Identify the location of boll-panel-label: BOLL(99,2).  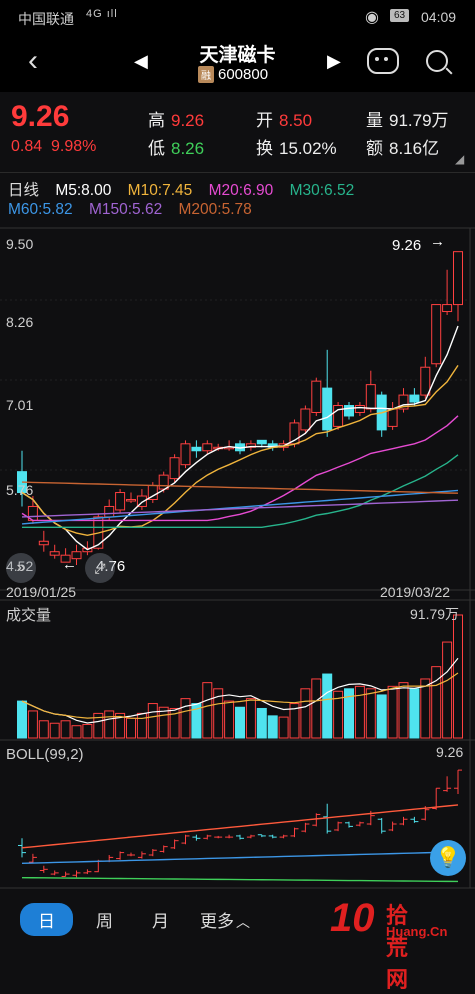
(45, 754).